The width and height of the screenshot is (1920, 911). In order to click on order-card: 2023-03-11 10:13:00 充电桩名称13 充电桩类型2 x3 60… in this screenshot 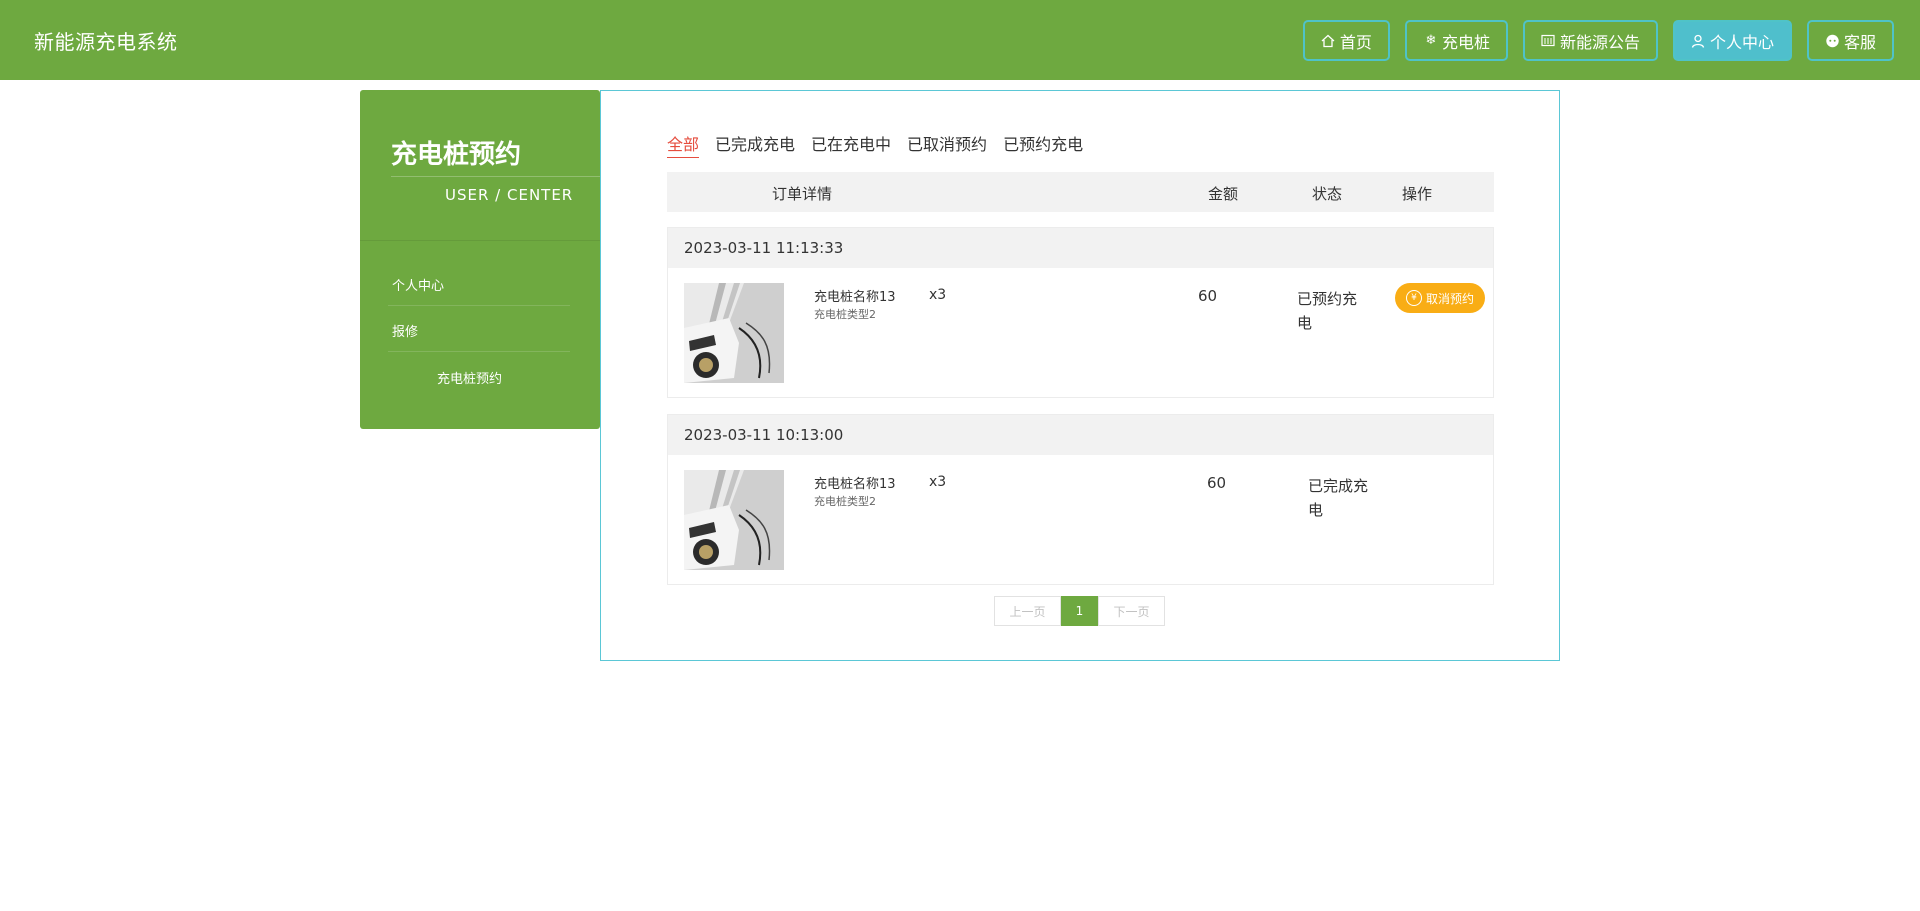, I will do `click(1080, 499)`.